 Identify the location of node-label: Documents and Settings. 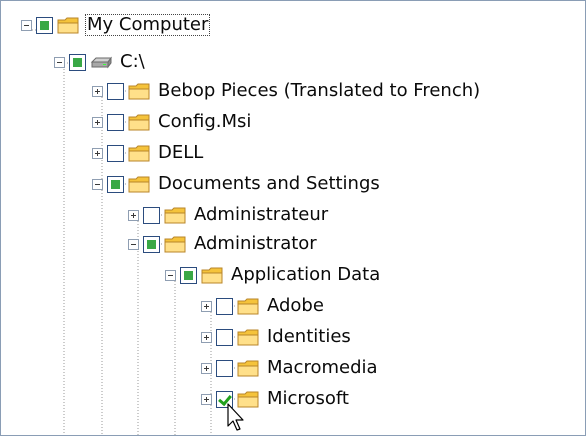
(269, 184).